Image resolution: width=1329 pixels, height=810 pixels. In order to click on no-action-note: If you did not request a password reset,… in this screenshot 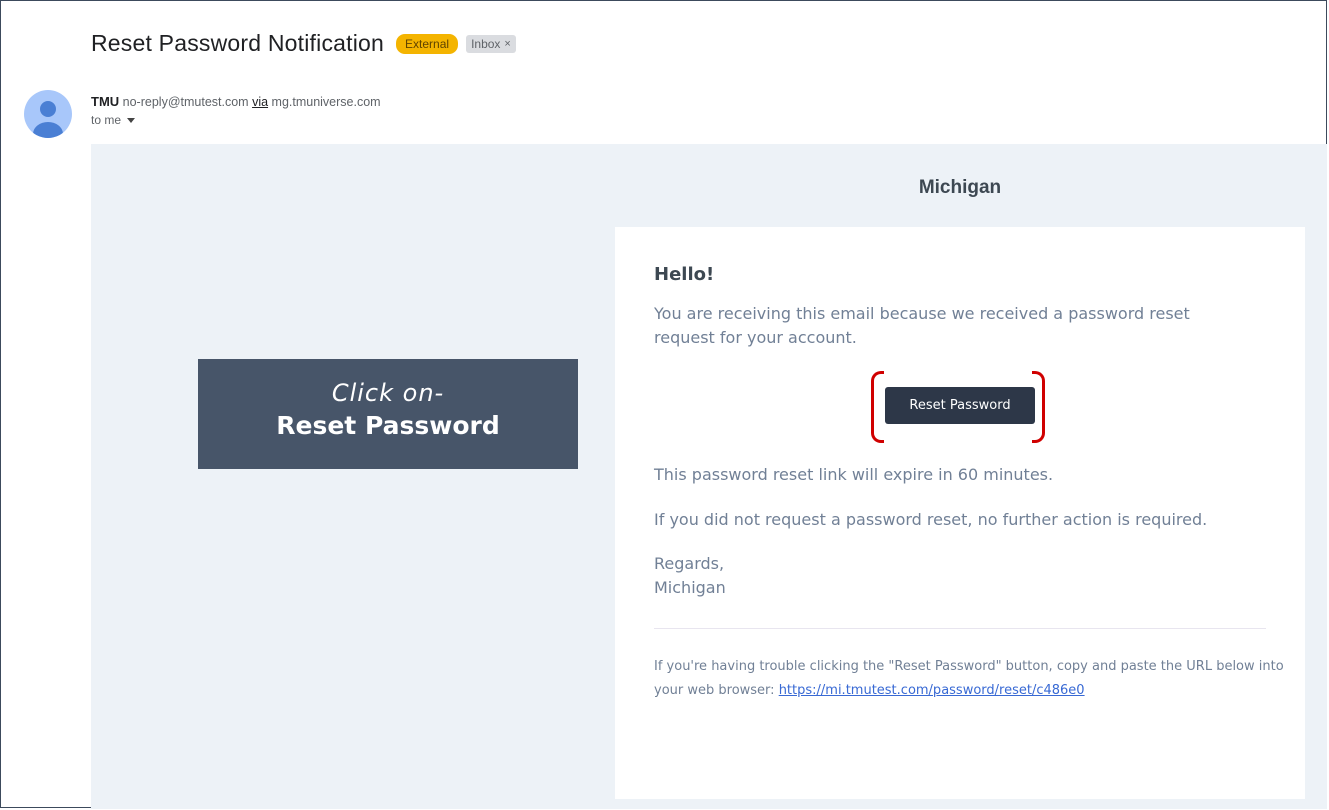, I will do `click(931, 519)`.